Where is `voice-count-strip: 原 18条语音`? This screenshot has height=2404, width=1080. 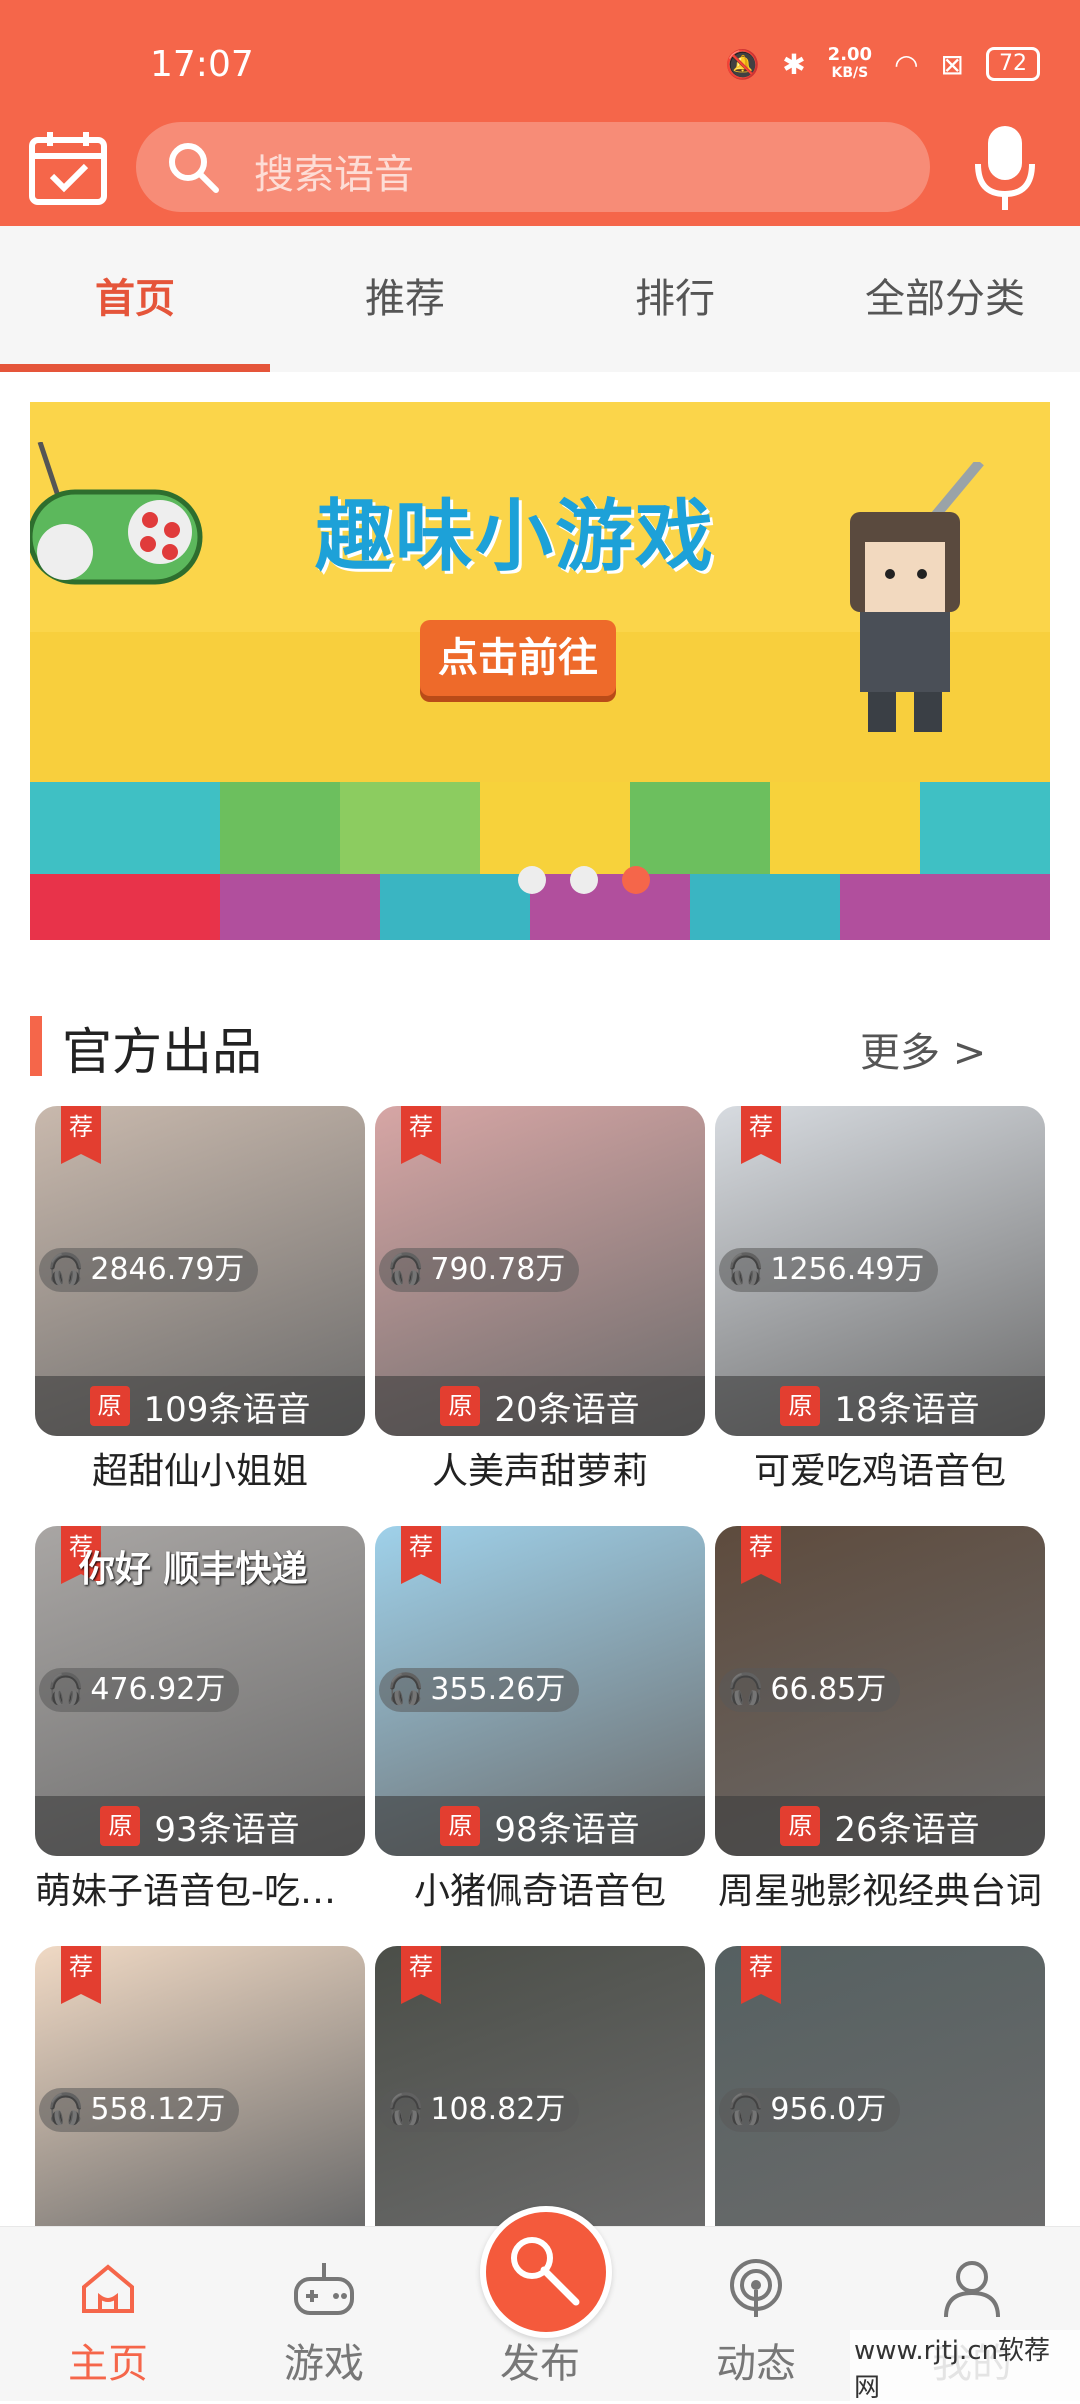
voice-count-strip: 原 18条语音 is located at coordinates (880, 1406).